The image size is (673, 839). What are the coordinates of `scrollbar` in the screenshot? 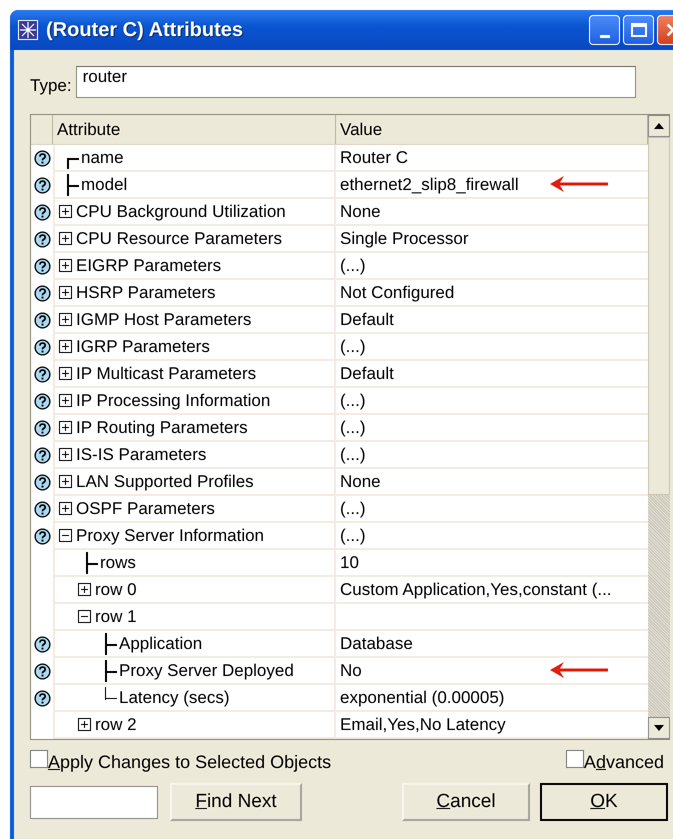 It's located at (659, 427).